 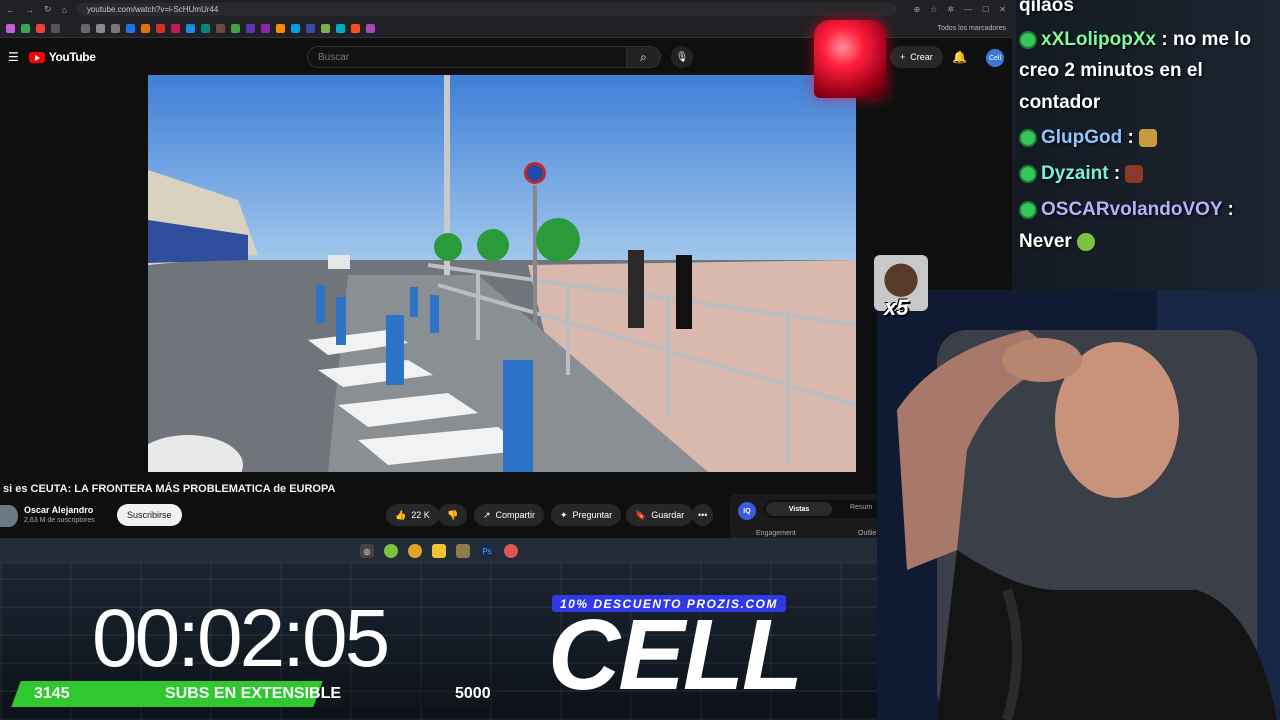 What do you see at coordinates (968, 9) in the screenshot?
I see `minimize-icon: —` at bounding box center [968, 9].